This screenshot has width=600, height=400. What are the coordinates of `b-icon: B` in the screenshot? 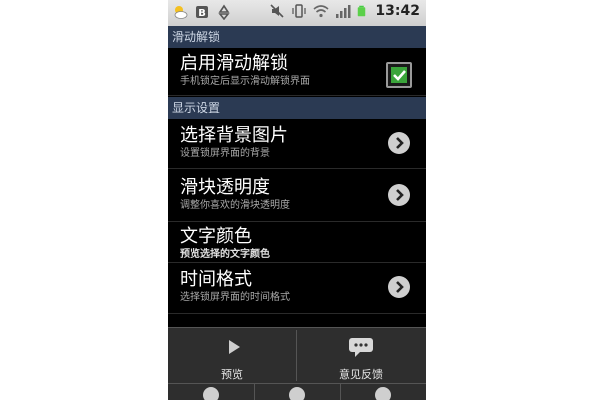 It's located at (202, 12).